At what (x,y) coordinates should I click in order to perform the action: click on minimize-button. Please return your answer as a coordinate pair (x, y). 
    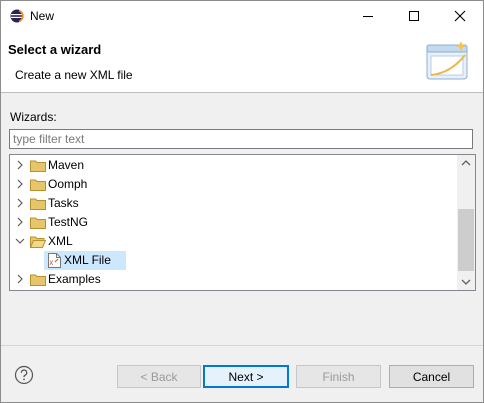
    Looking at the image, I should click on (368, 16).